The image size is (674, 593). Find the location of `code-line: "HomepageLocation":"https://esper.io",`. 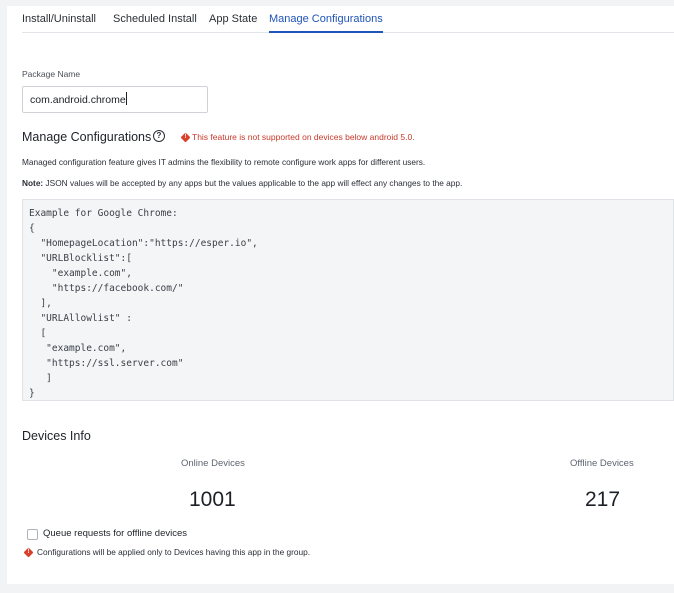

code-line: "HomepageLocation":"https://esper.io", is located at coordinates (143, 243).